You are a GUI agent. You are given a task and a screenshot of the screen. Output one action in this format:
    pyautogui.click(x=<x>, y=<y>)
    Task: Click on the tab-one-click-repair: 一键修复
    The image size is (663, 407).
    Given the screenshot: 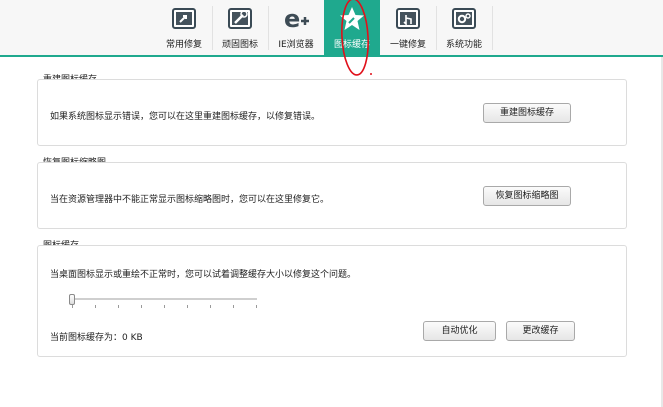 What is the action you would take?
    pyautogui.click(x=408, y=27)
    